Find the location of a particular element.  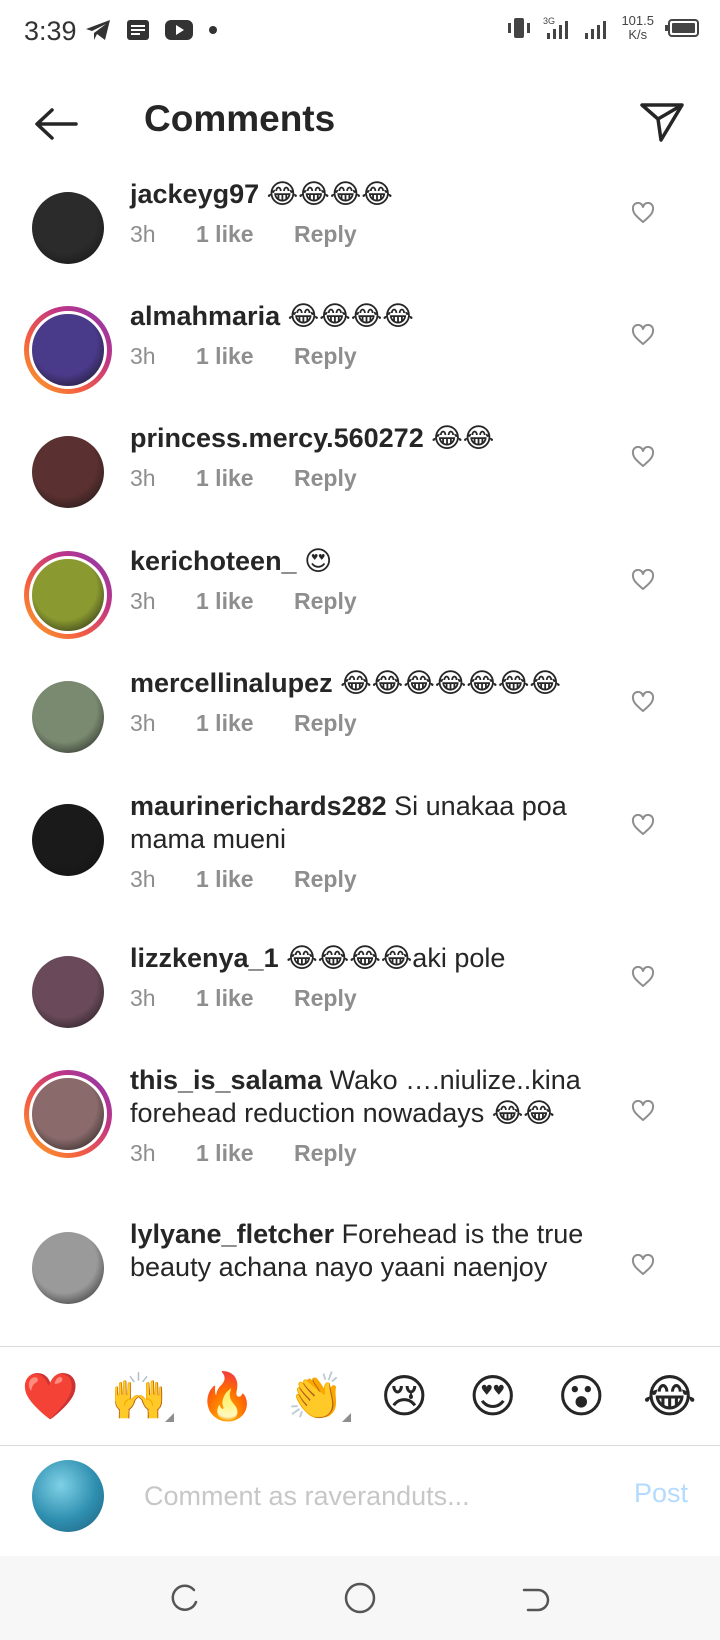

post-button: Post is located at coordinates (661, 1493).